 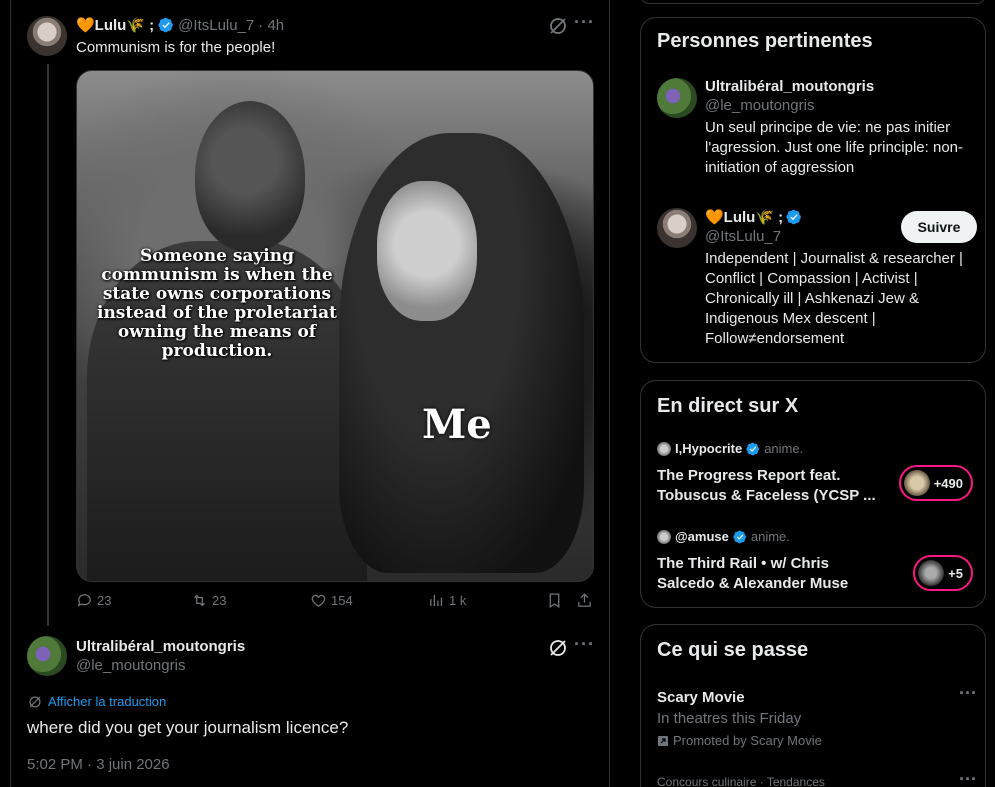 I want to click on meme-figure-face, so click(x=427, y=251).